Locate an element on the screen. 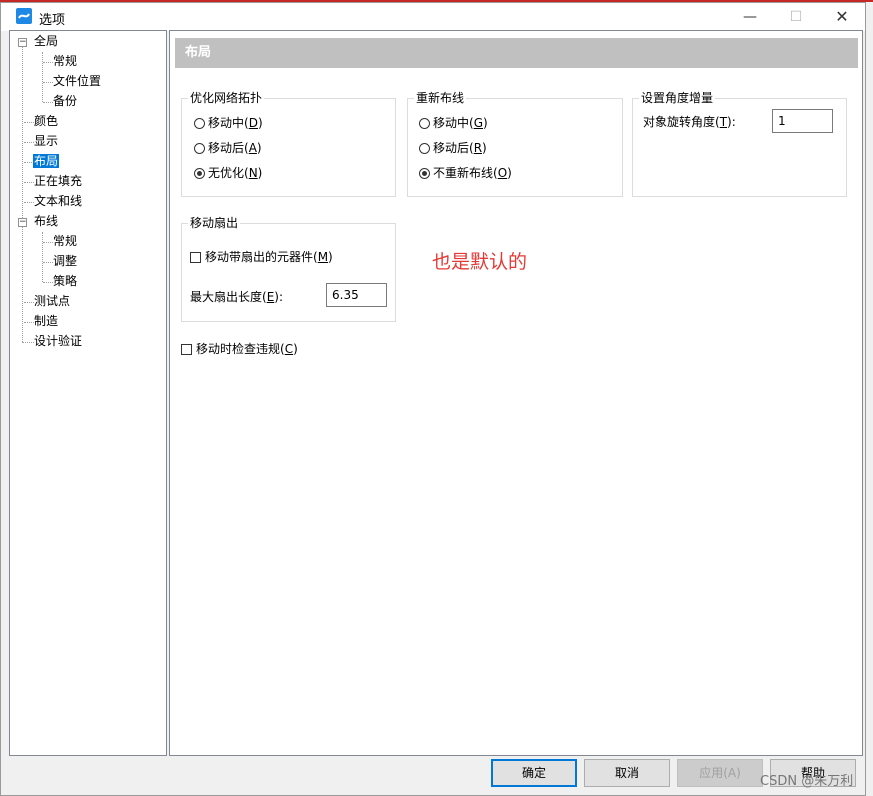 The height and width of the screenshot is (796, 873). max-fanout-length-label: 最大扇出长度(E): is located at coordinates (237, 297).